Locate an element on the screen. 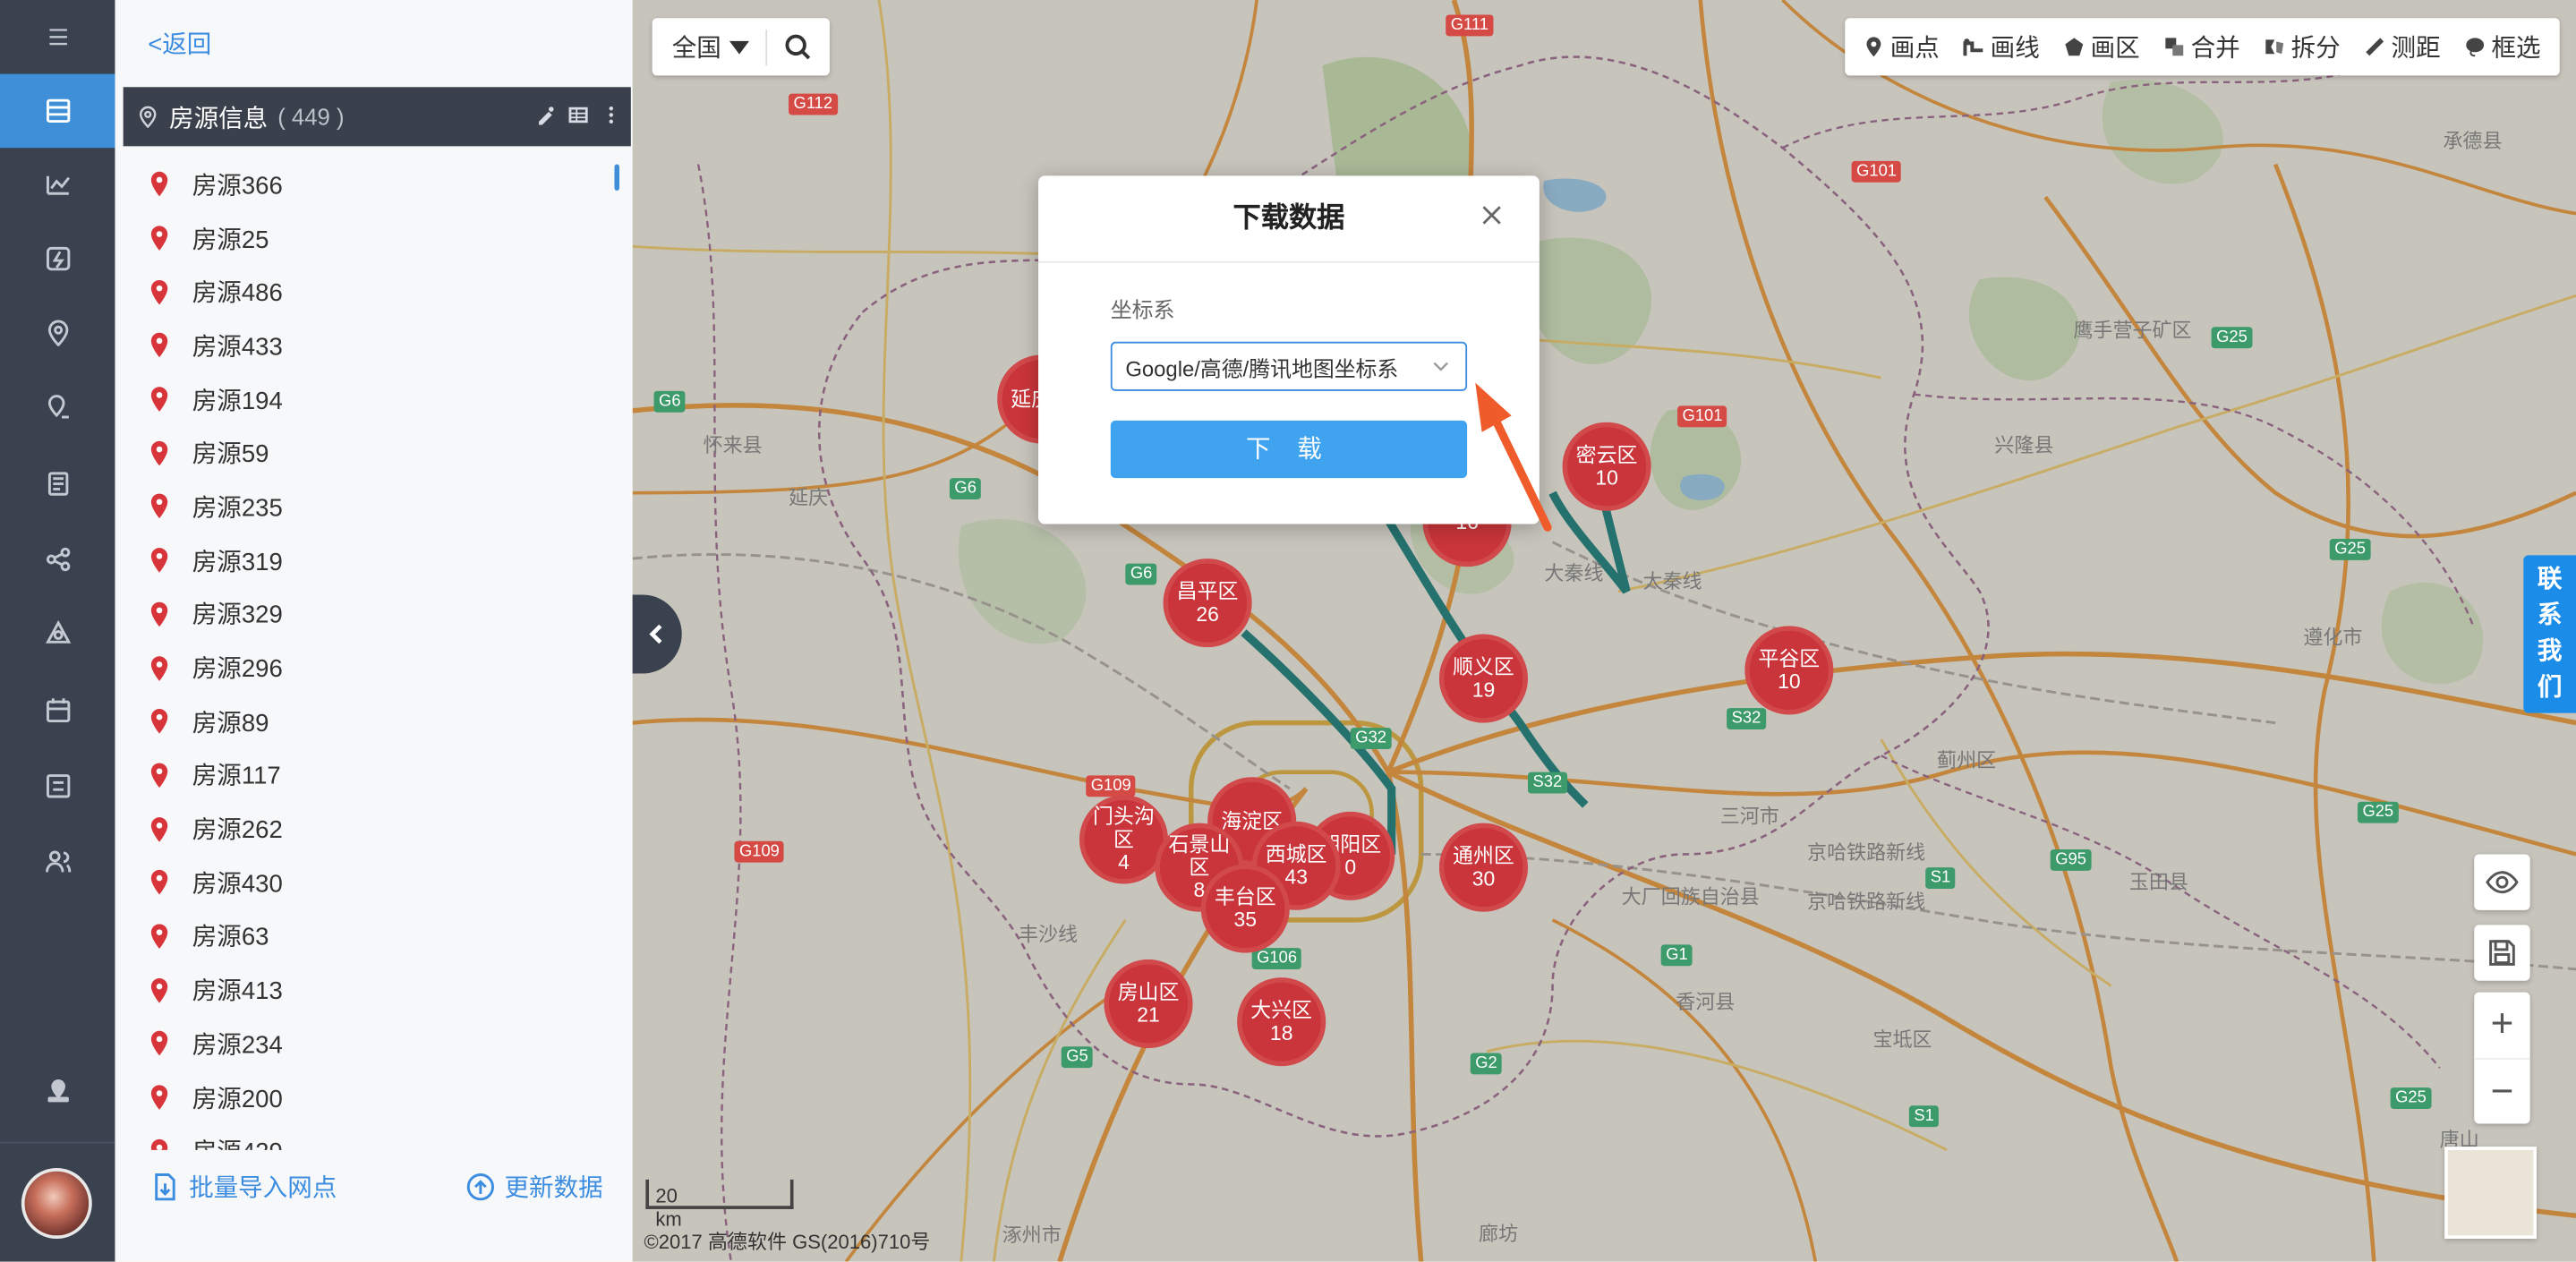 The height and width of the screenshot is (1262, 2576). list-item: 房源234 is located at coordinates (374, 1043).